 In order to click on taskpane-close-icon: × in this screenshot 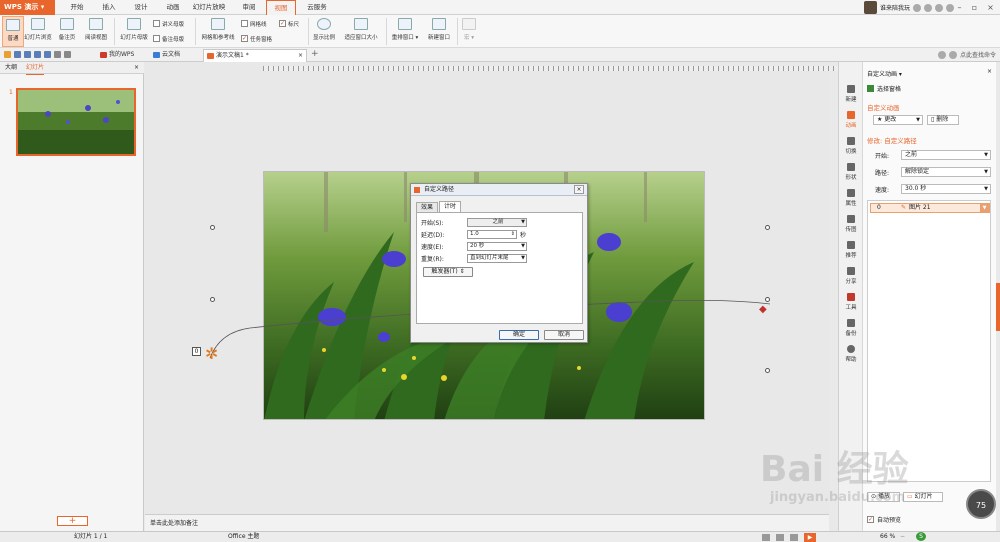, I will do `click(989, 71)`.